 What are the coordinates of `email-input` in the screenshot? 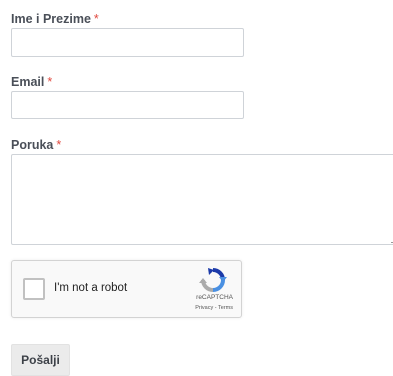 It's located at (127, 105).